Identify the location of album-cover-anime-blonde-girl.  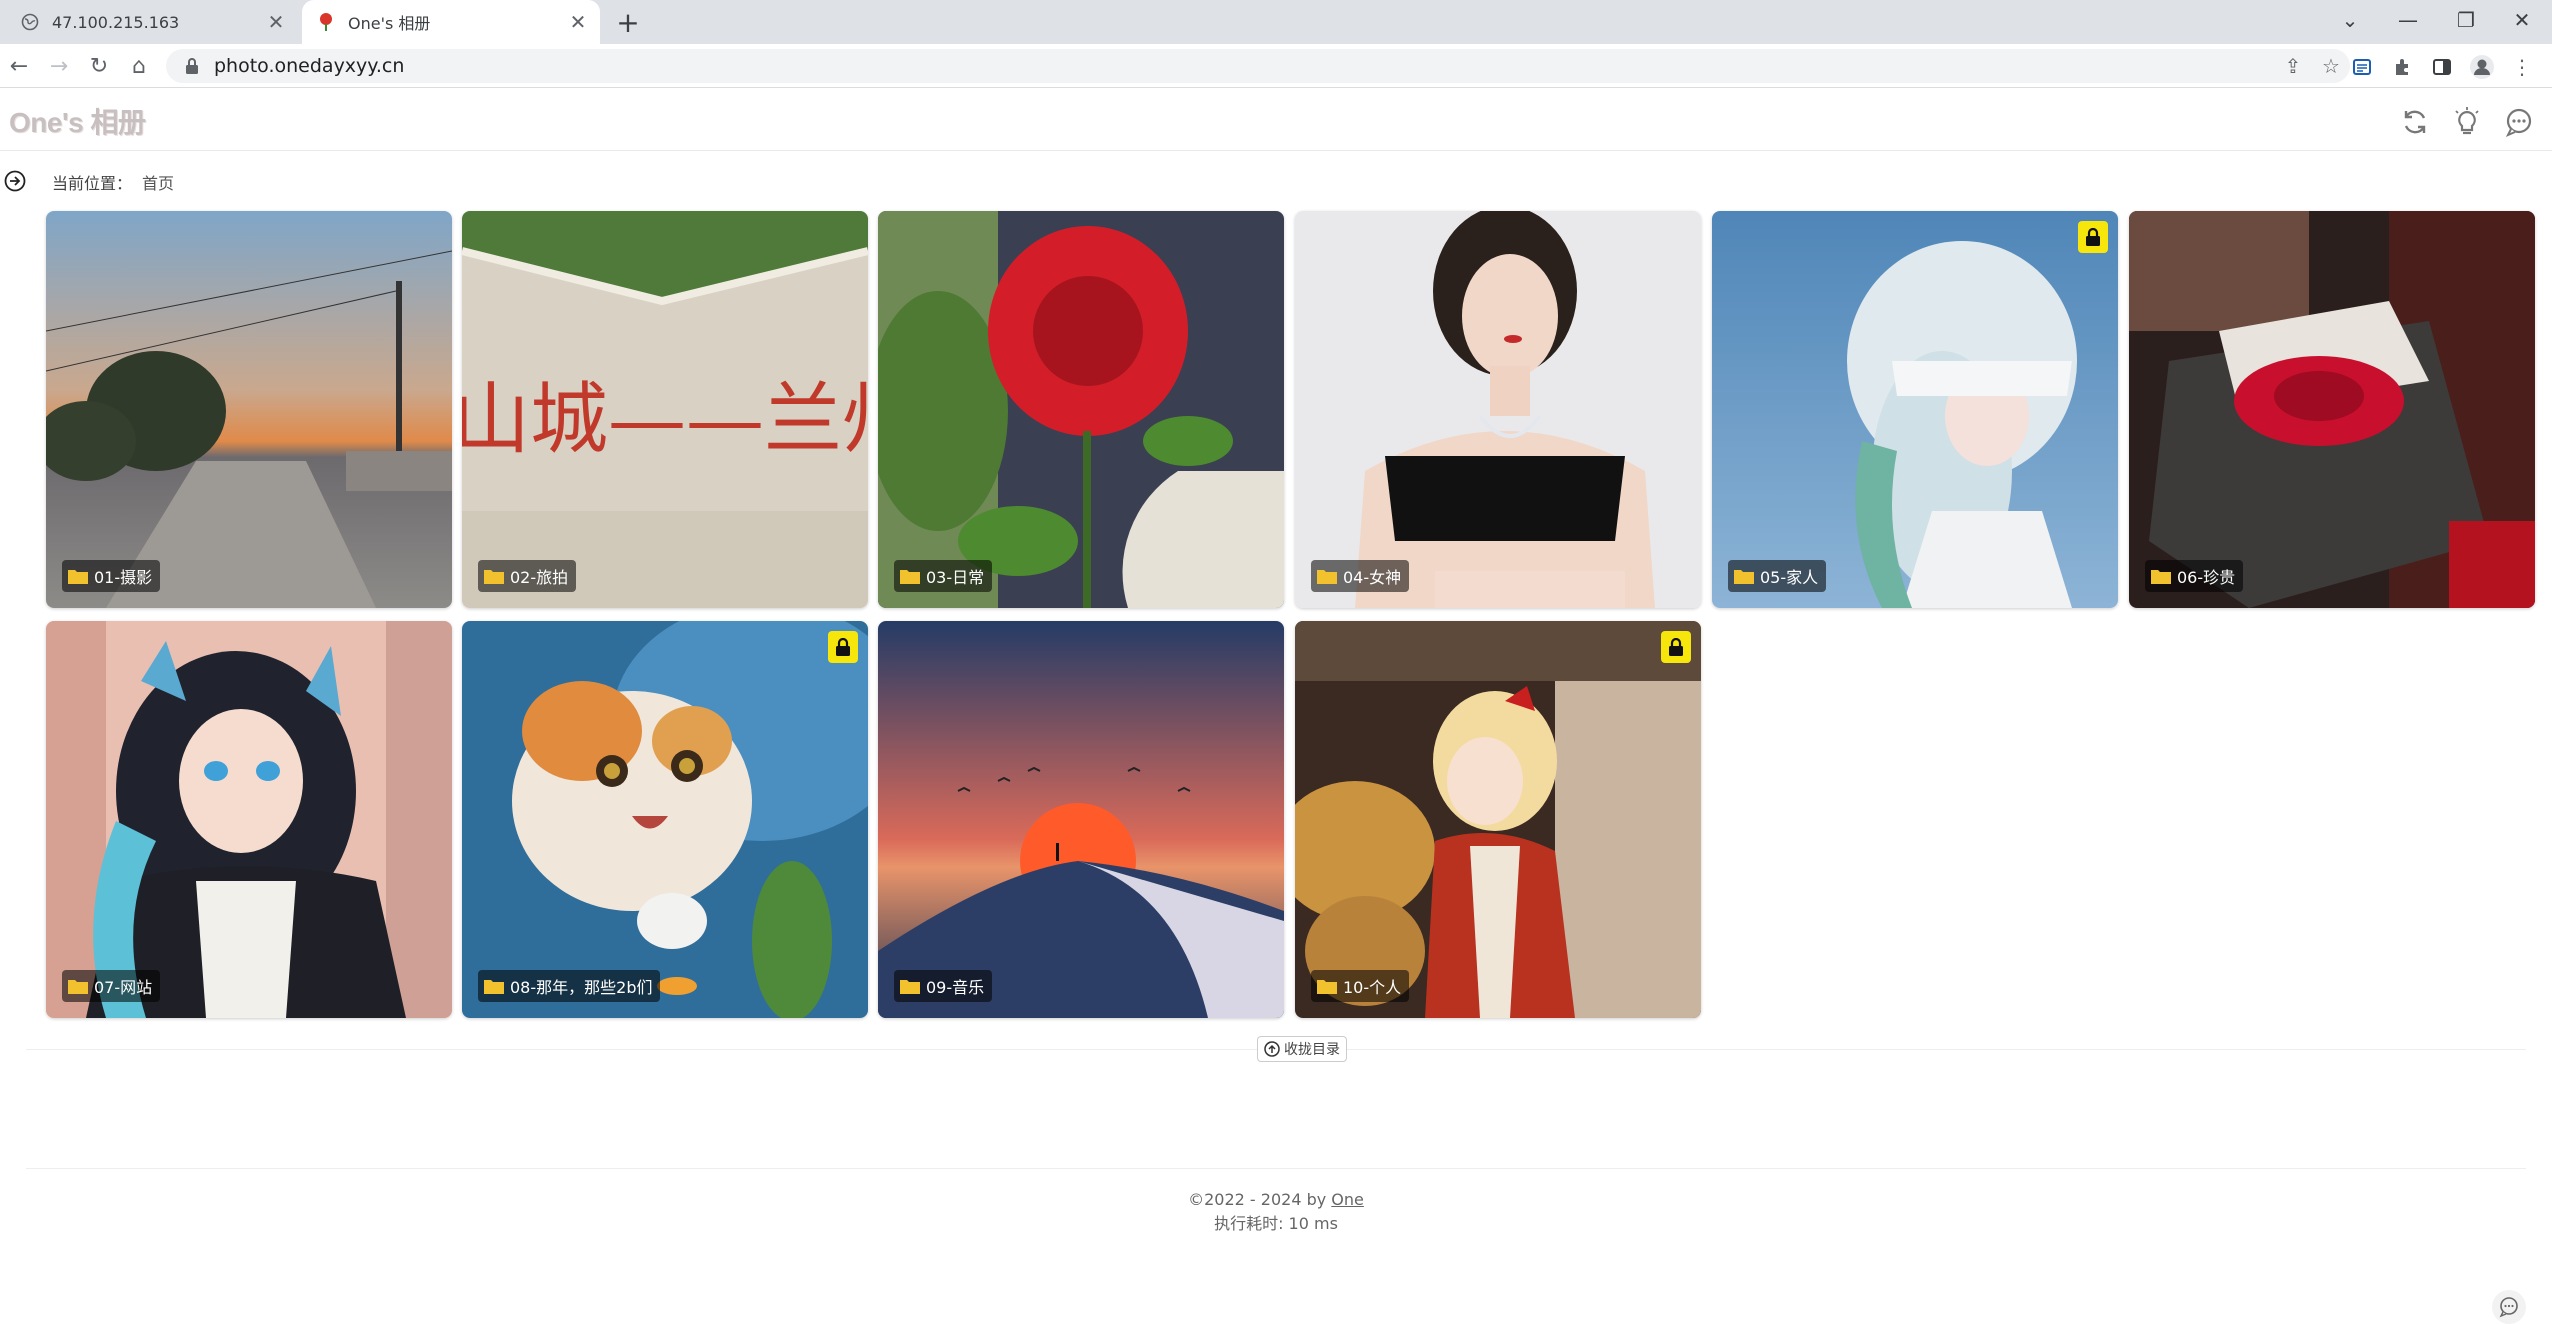
(1498, 819).